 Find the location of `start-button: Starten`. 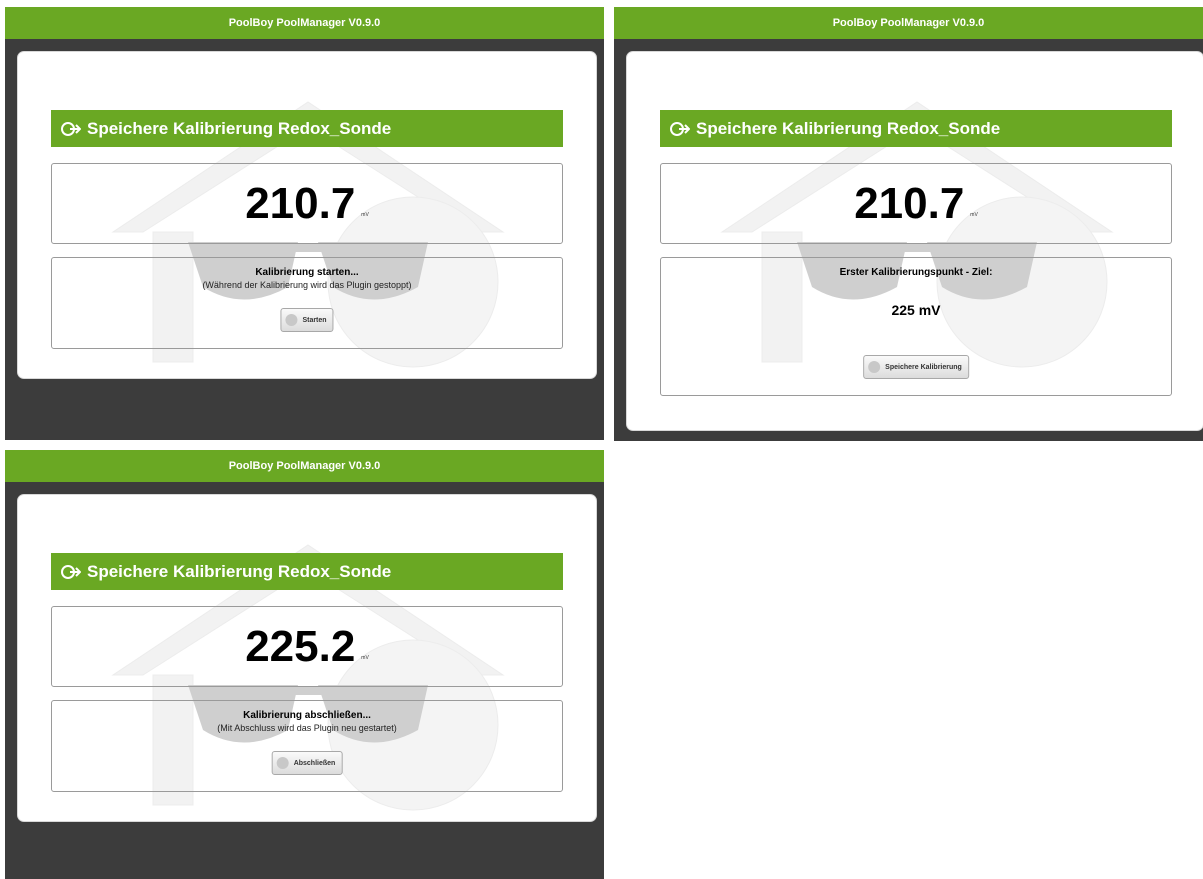

start-button: Starten is located at coordinates (307, 320).